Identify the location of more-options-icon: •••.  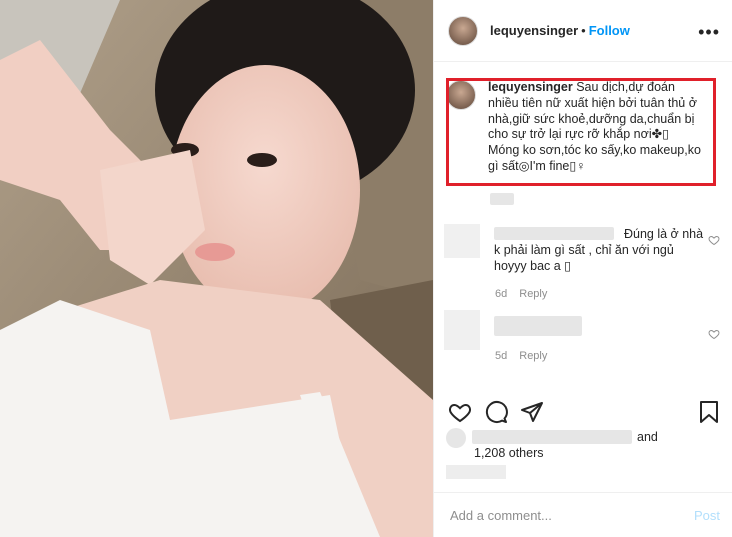
(709, 32).